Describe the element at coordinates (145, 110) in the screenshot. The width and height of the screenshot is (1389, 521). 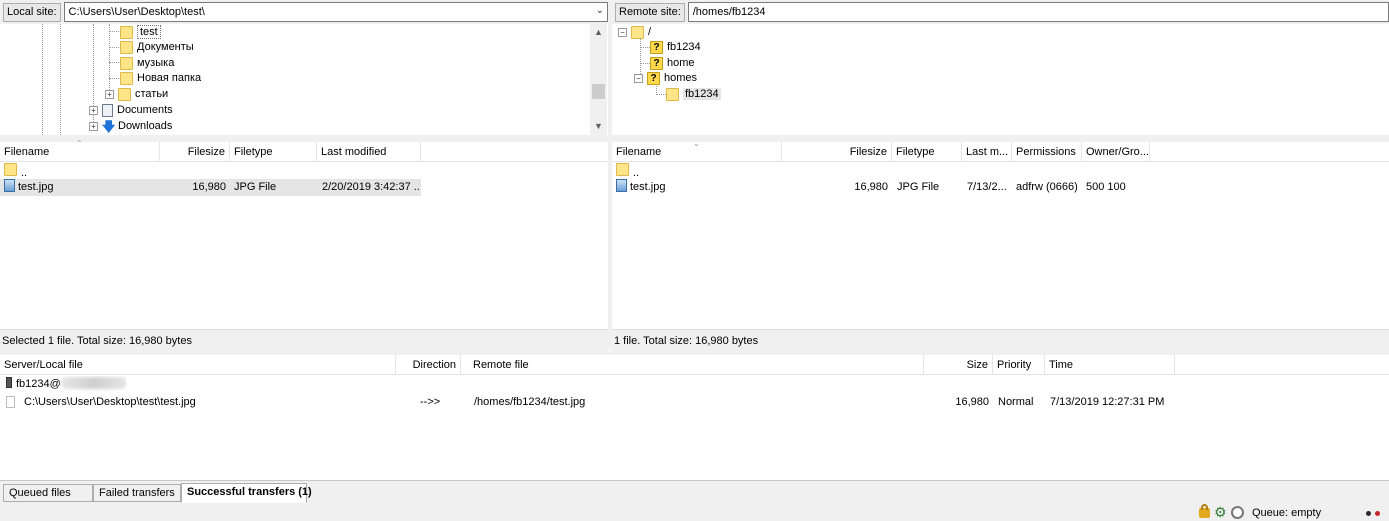
I see `tree-node-label: Documents` at that location.